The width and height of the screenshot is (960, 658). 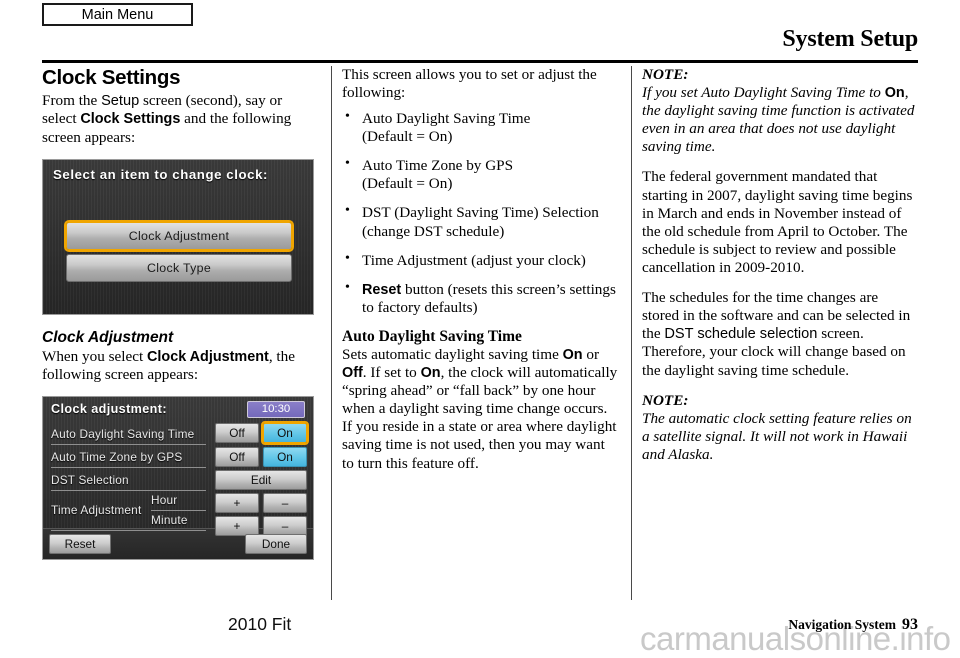 I want to click on hour-label: Hour, so click(x=164, y=499).